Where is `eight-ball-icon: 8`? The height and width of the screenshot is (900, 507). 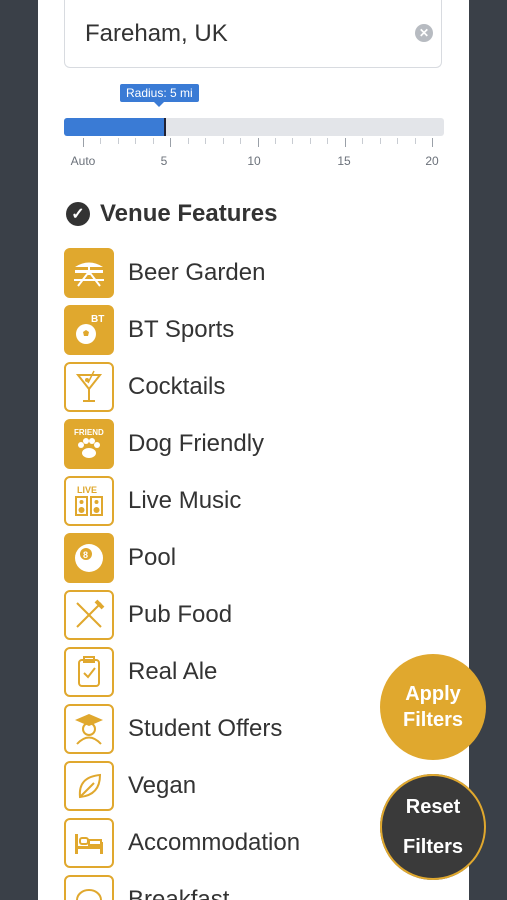 eight-ball-icon: 8 is located at coordinates (89, 558).